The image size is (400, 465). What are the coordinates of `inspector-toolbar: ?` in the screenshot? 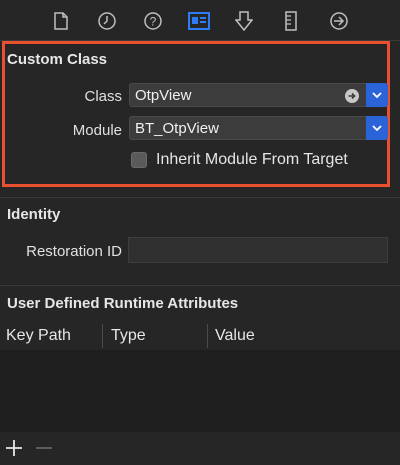 It's located at (200, 20).